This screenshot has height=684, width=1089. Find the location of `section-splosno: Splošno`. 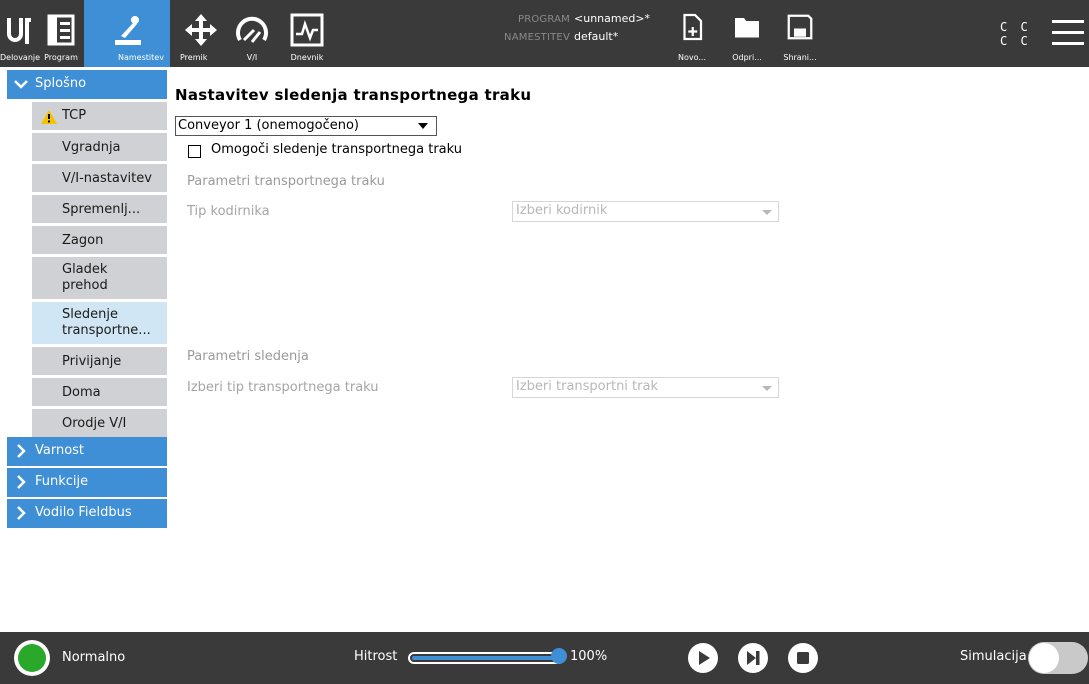

section-splosno: Splošno is located at coordinates (87, 84).